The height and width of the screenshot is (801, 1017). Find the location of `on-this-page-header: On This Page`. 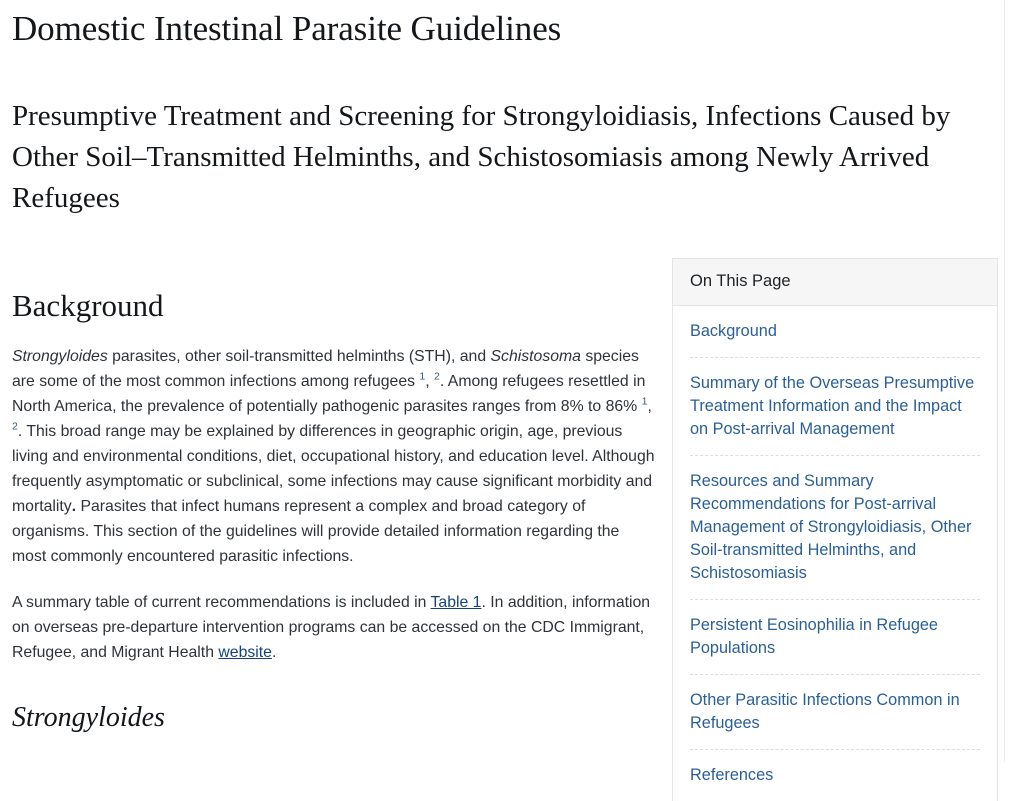

on-this-page-header: On This Page is located at coordinates (835, 282).